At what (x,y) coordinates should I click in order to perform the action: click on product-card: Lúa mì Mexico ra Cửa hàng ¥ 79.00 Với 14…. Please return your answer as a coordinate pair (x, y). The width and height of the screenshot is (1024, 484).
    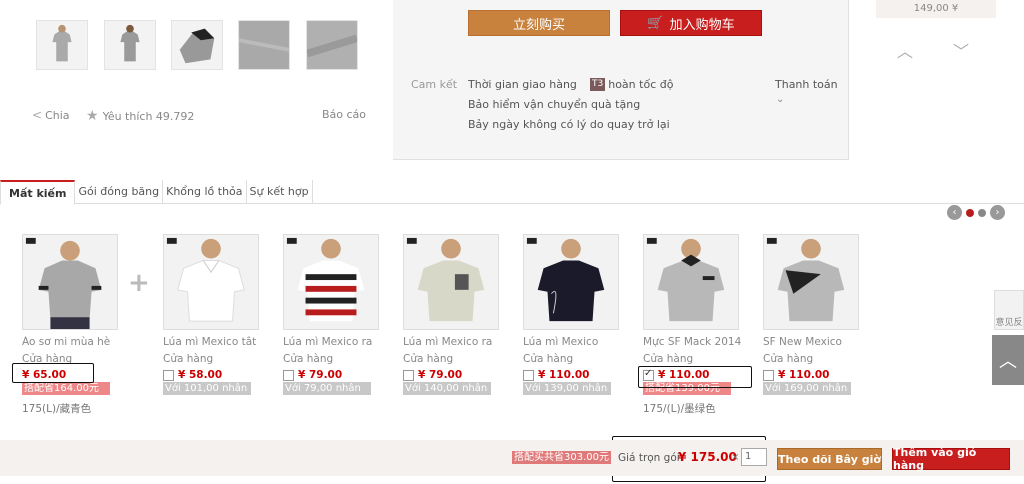
    Looking at the image, I should click on (463, 314).